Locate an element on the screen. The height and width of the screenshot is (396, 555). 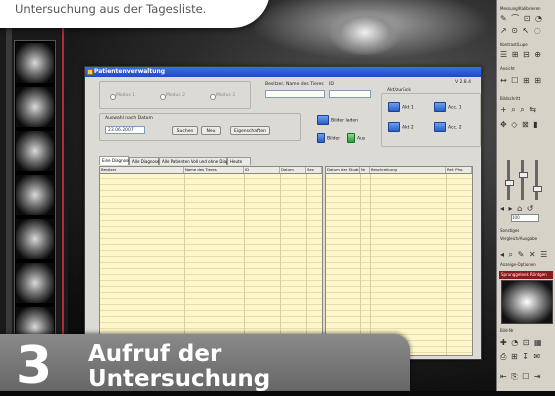
aus-icon is located at coordinates (351, 138).